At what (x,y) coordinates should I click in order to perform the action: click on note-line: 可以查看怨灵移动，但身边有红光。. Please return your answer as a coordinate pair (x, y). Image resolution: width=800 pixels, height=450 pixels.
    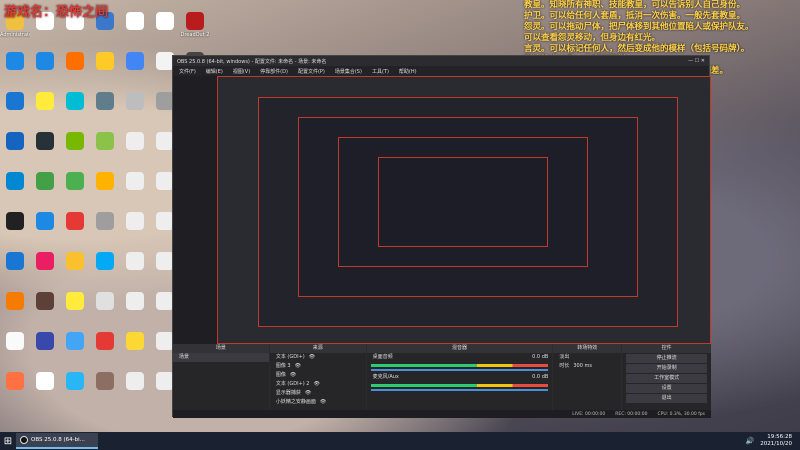
    Looking at the image, I should click on (592, 38).